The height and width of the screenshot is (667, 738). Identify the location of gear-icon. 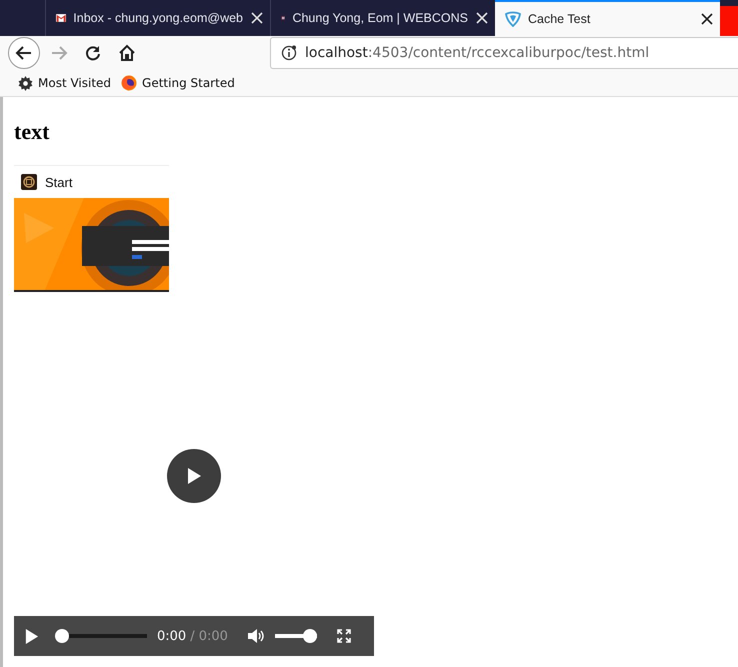
(25, 83).